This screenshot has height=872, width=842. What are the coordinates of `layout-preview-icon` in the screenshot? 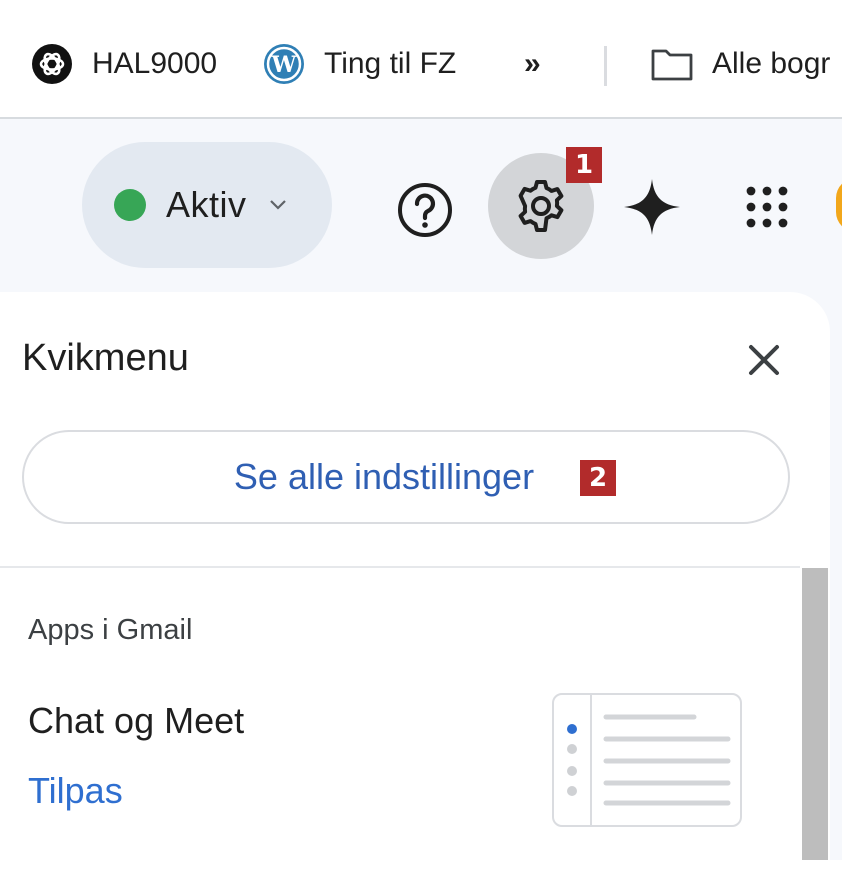 It's located at (649, 760).